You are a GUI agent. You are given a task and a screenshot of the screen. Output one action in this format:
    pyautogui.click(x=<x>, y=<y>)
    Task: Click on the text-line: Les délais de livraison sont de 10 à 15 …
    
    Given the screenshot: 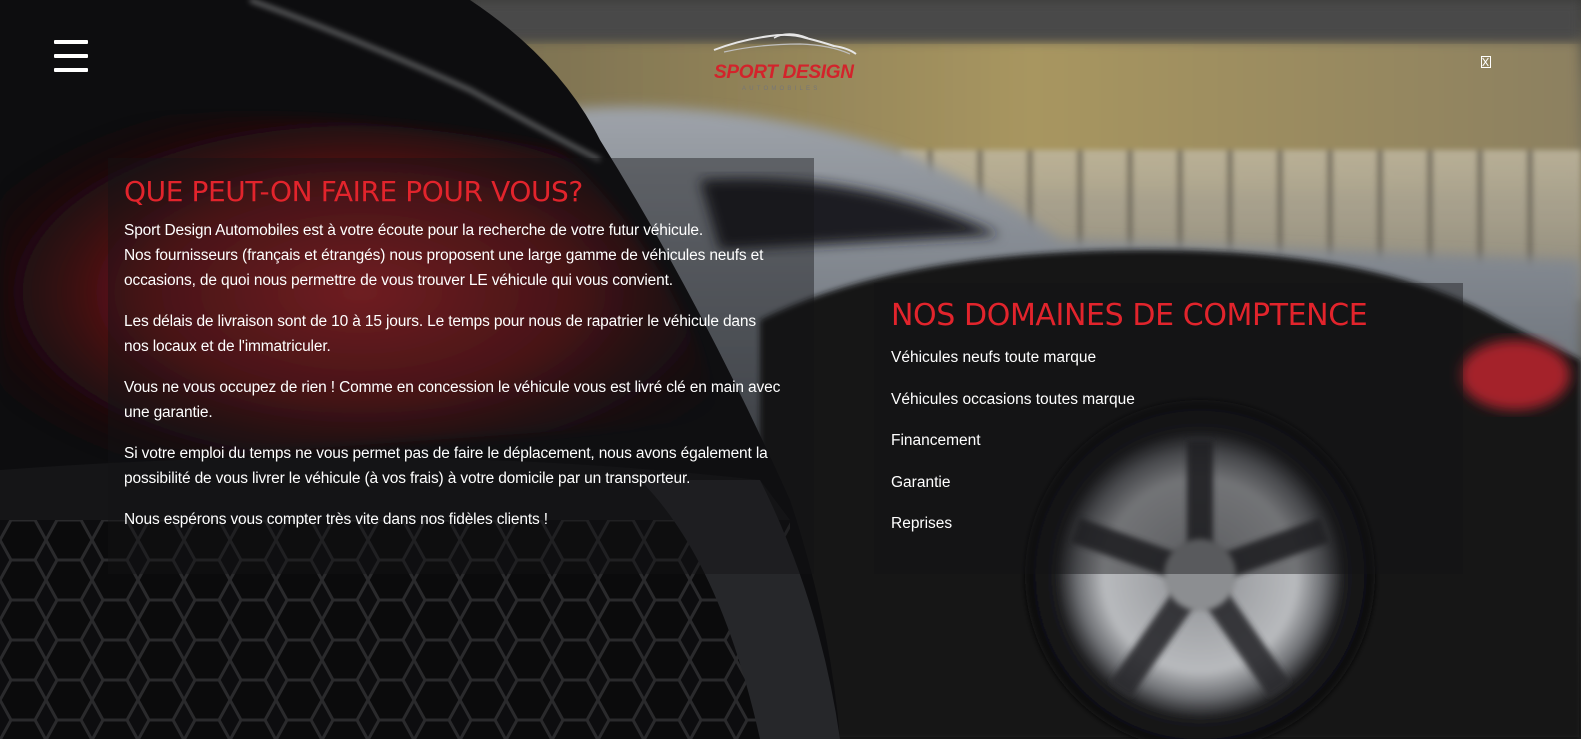 What is the action you would take?
    pyautogui.click(x=440, y=321)
    